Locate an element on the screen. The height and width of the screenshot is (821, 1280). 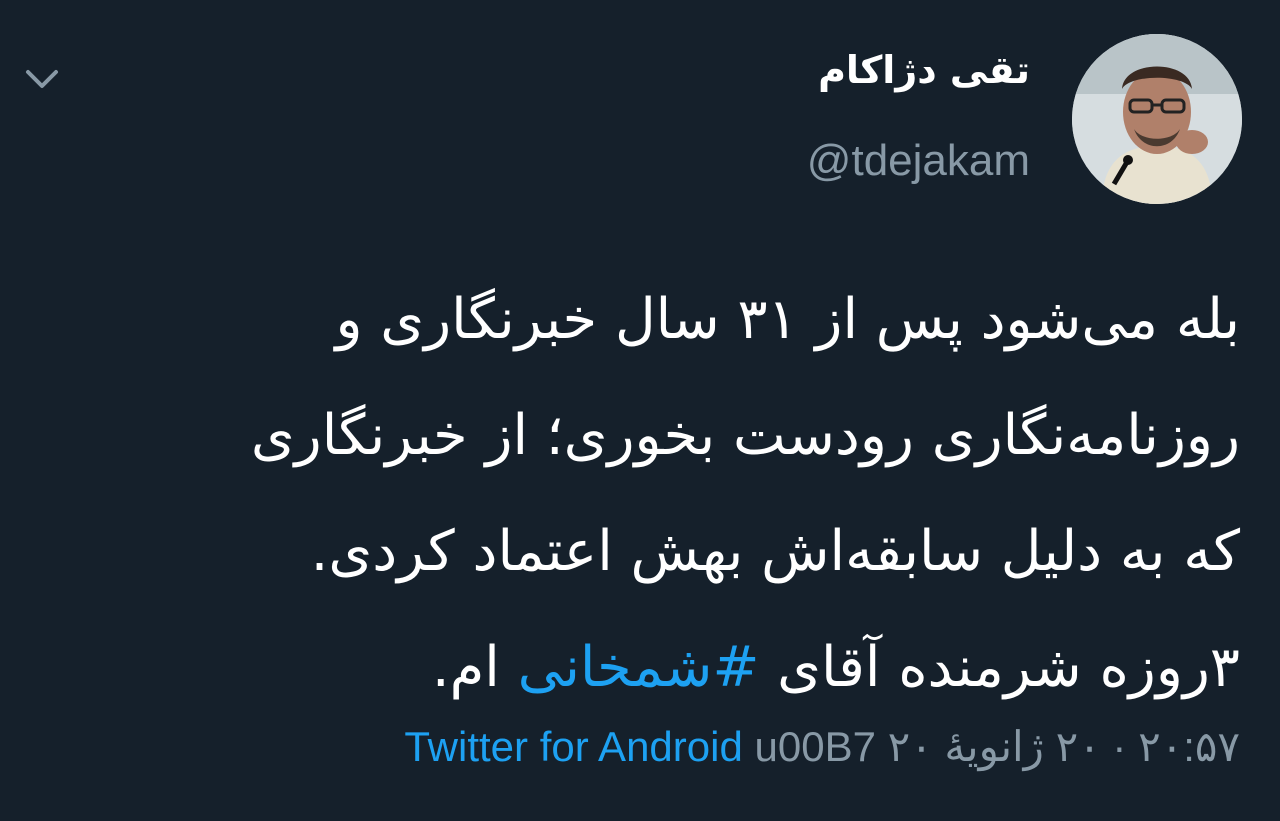
avatar is located at coordinates (1157, 119).